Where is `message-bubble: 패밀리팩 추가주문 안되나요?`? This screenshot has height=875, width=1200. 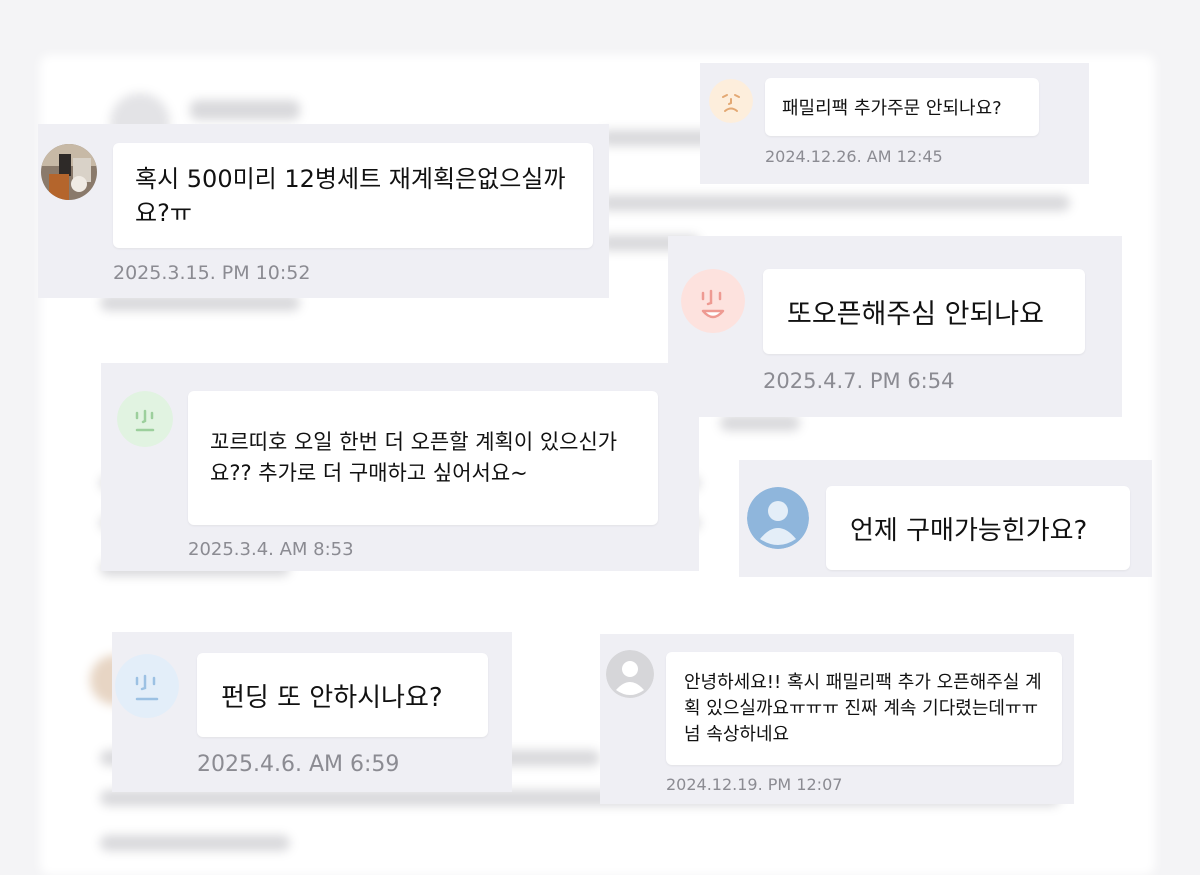
message-bubble: 패밀리팩 추가주문 안되나요? is located at coordinates (902, 107).